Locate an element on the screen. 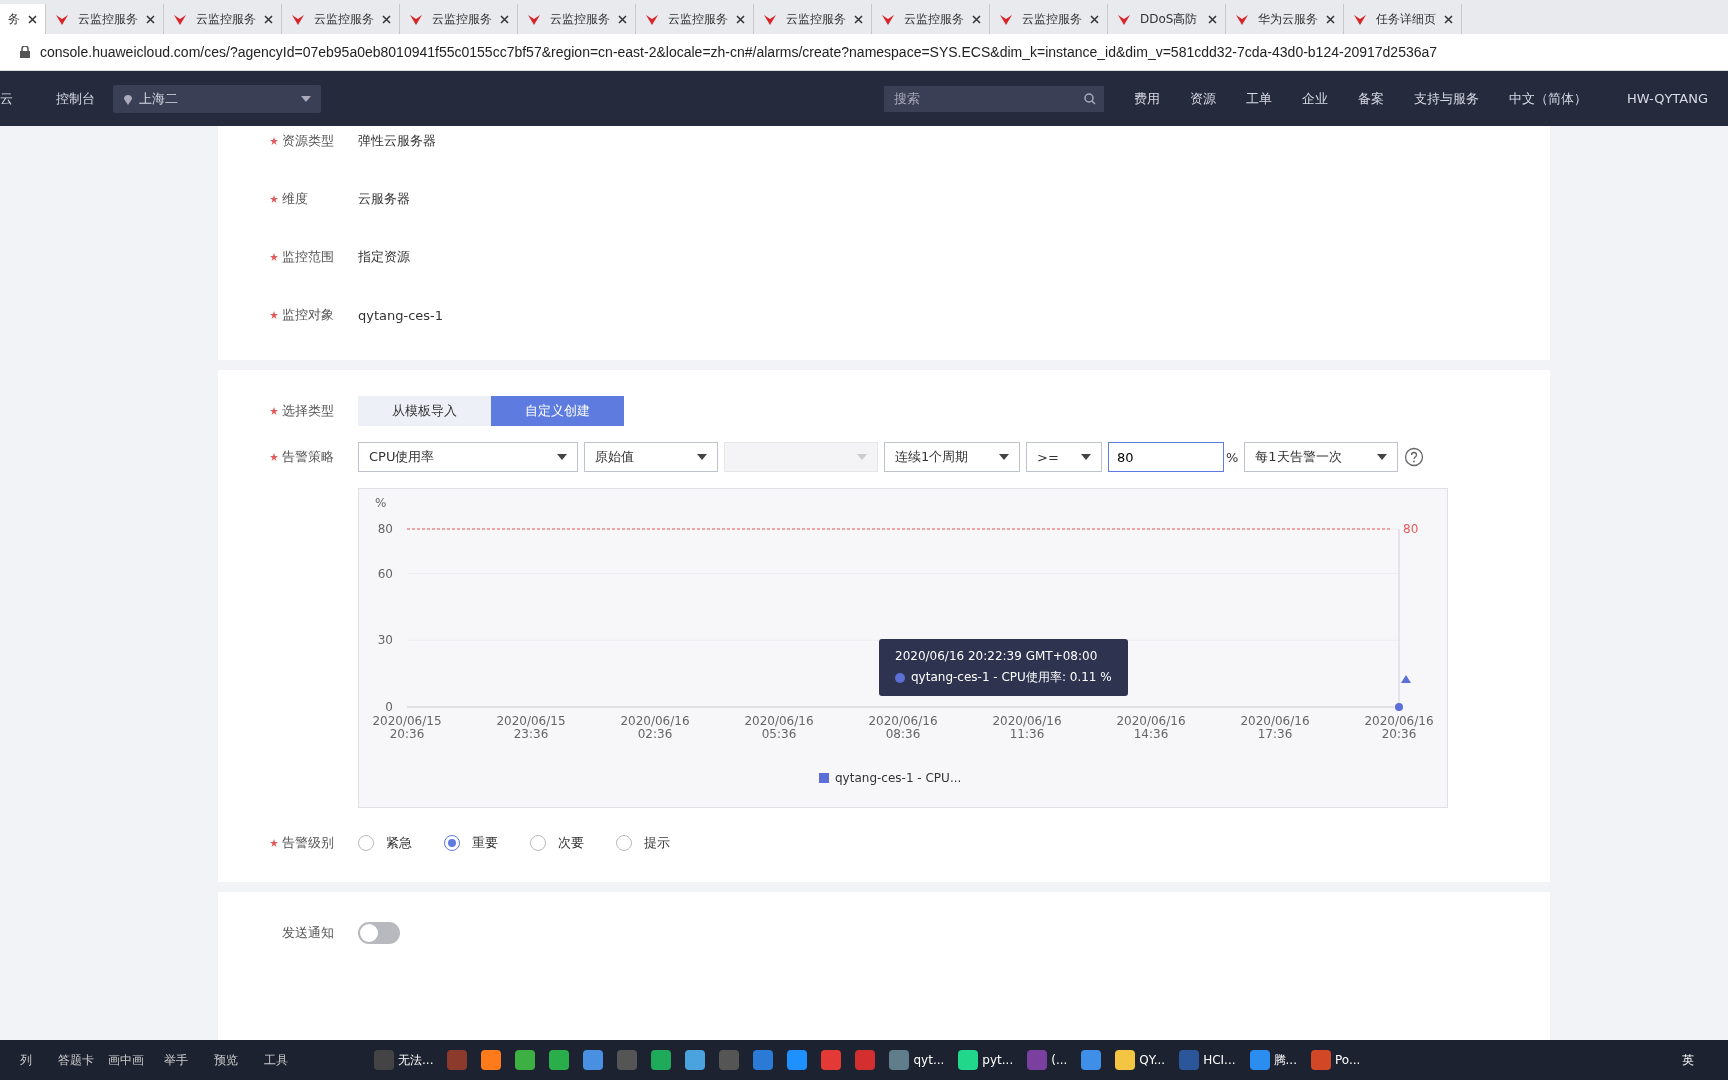 The width and height of the screenshot is (1728, 1080). tick-label: 0 is located at coordinates (389, 707).